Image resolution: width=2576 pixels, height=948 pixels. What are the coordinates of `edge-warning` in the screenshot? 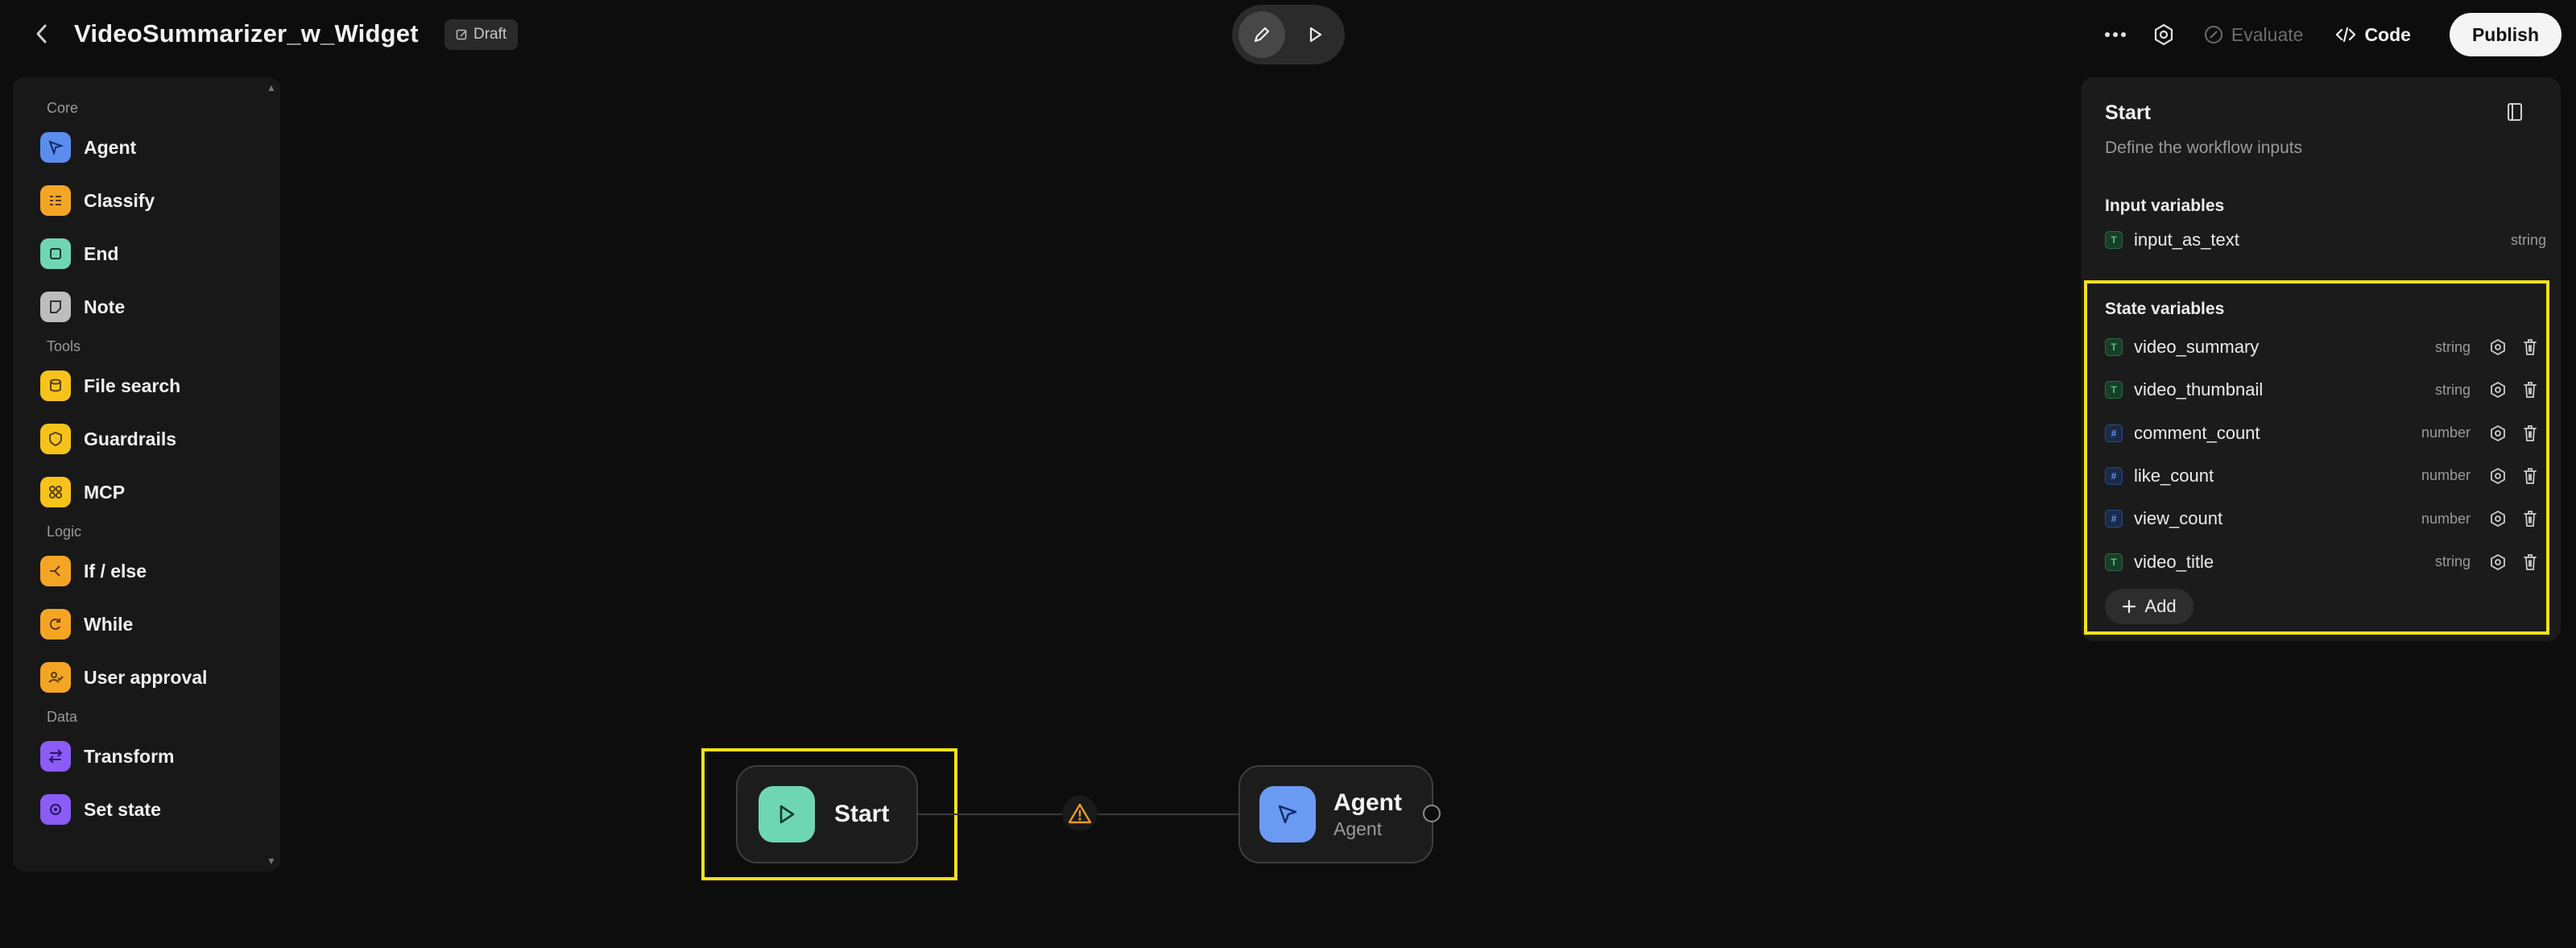 It's located at (1080, 814).